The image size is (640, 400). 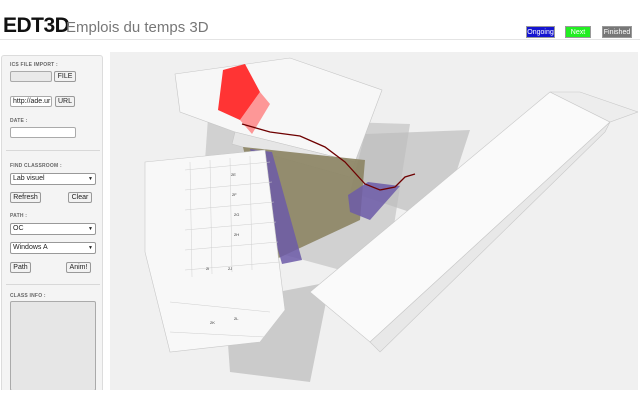 What do you see at coordinates (212, 322) in the screenshot?
I see `room-label: 2K` at bounding box center [212, 322].